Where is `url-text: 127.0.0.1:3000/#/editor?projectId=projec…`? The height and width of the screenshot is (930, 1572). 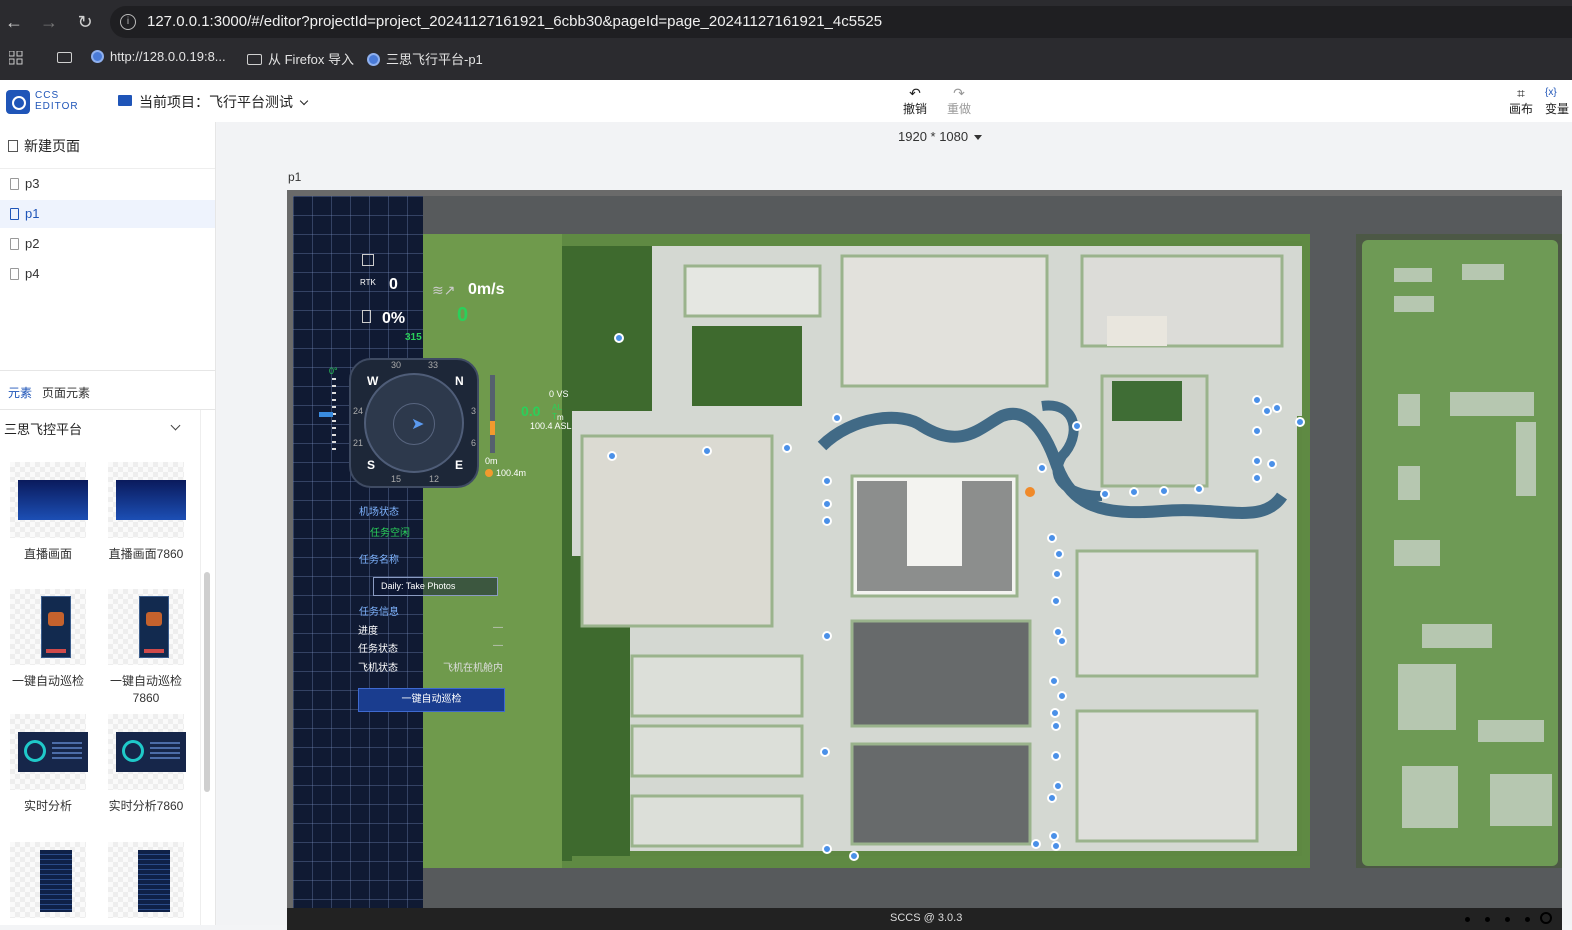
url-text: 127.0.0.1:3000/#/editor?projectId=projec… is located at coordinates (515, 21).